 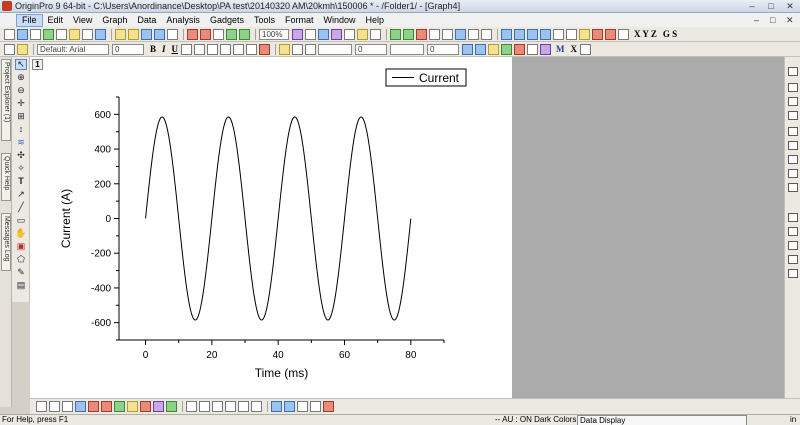 What do you see at coordinates (56, 20) in the screenshot?
I see `menu-edit: Edit` at bounding box center [56, 20].